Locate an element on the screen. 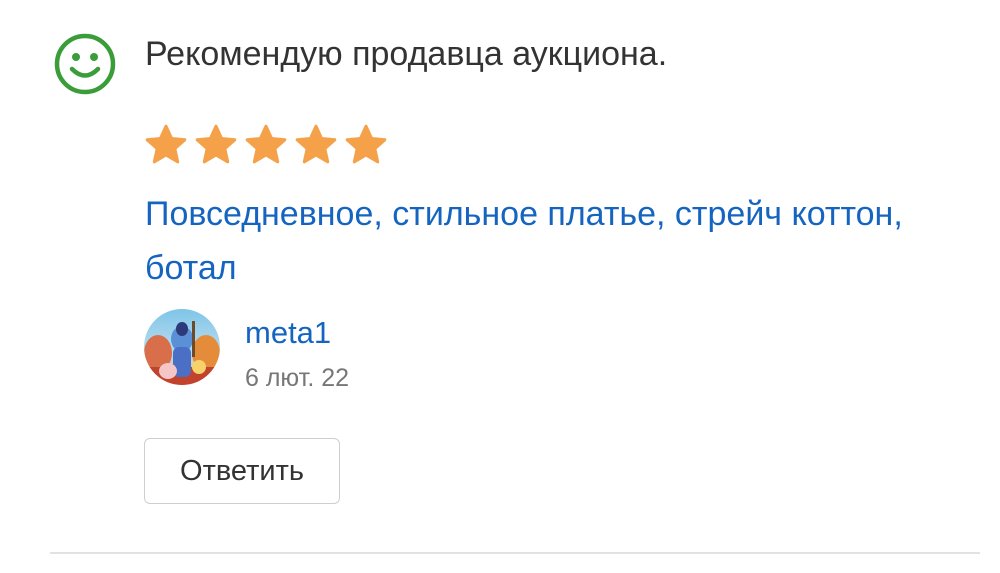  smiley-positive-icon is located at coordinates (85, 64).